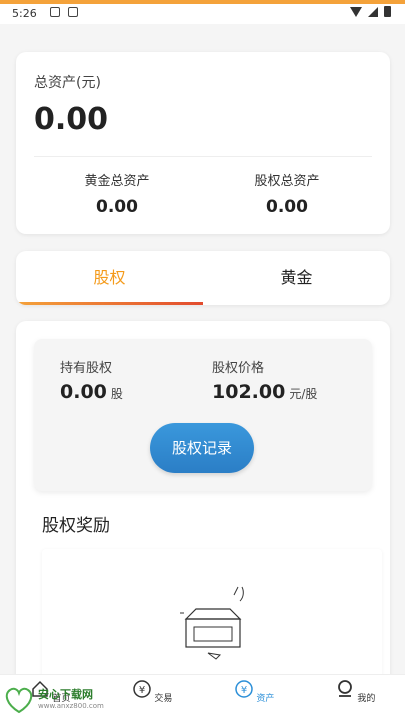  I want to click on nav-trade-label: 交易, so click(163, 699).